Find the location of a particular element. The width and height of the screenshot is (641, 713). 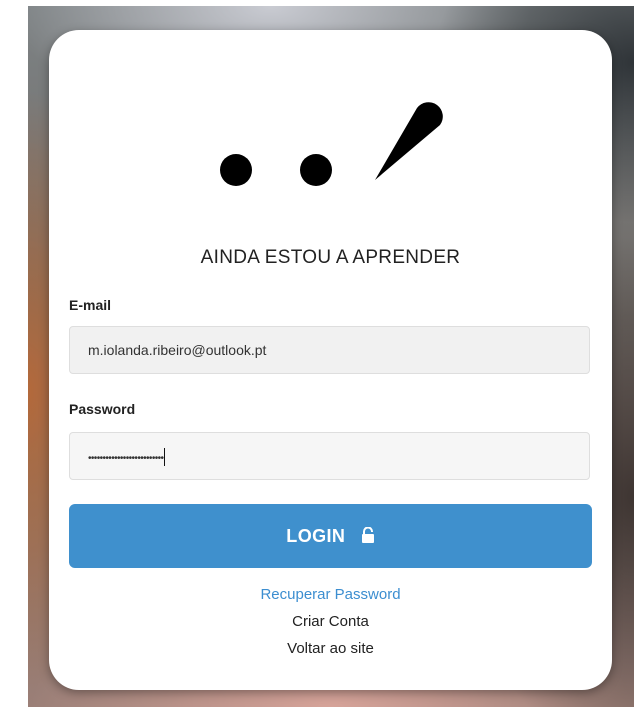

create-account-link: Criar Conta is located at coordinates (330, 621).